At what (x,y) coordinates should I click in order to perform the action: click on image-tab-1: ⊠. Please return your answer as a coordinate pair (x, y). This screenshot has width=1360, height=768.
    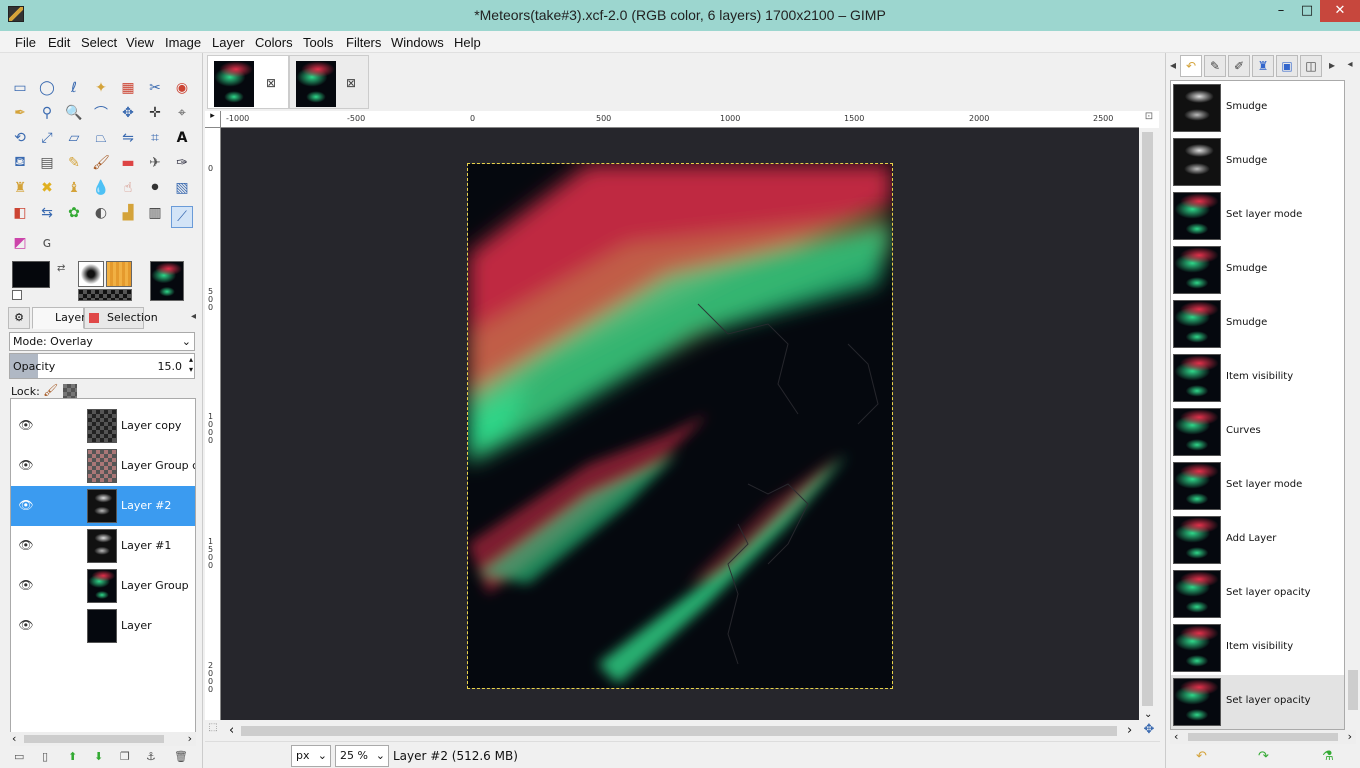
    Looking at the image, I should click on (248, 82).